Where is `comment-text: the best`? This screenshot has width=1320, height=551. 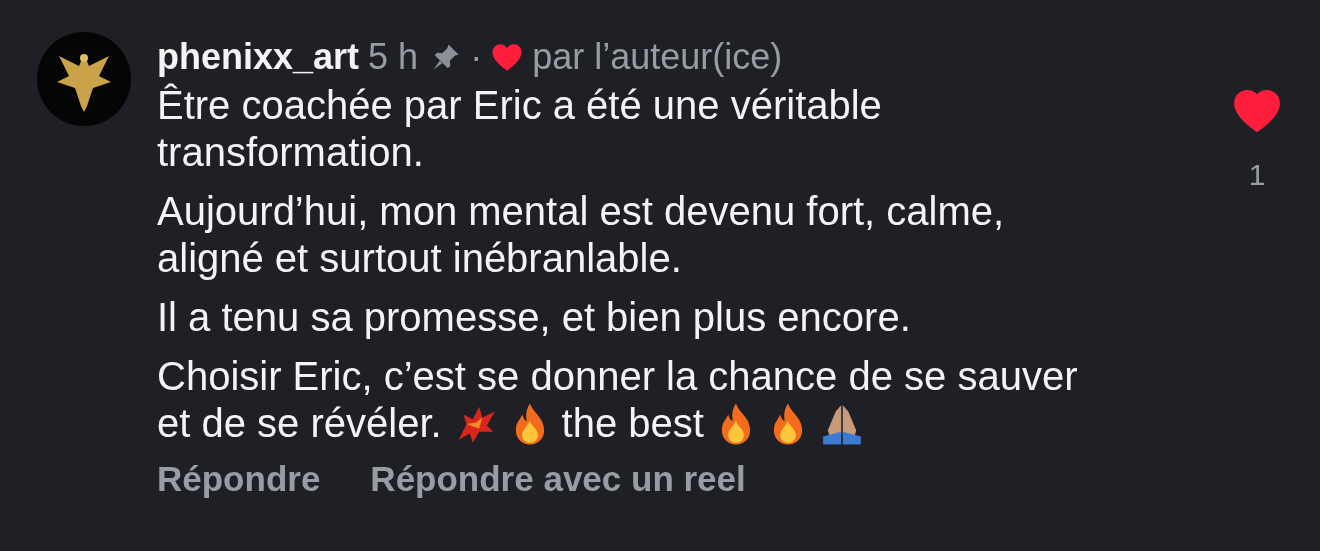
comment-text: the best is located at coordinates (632, 423).